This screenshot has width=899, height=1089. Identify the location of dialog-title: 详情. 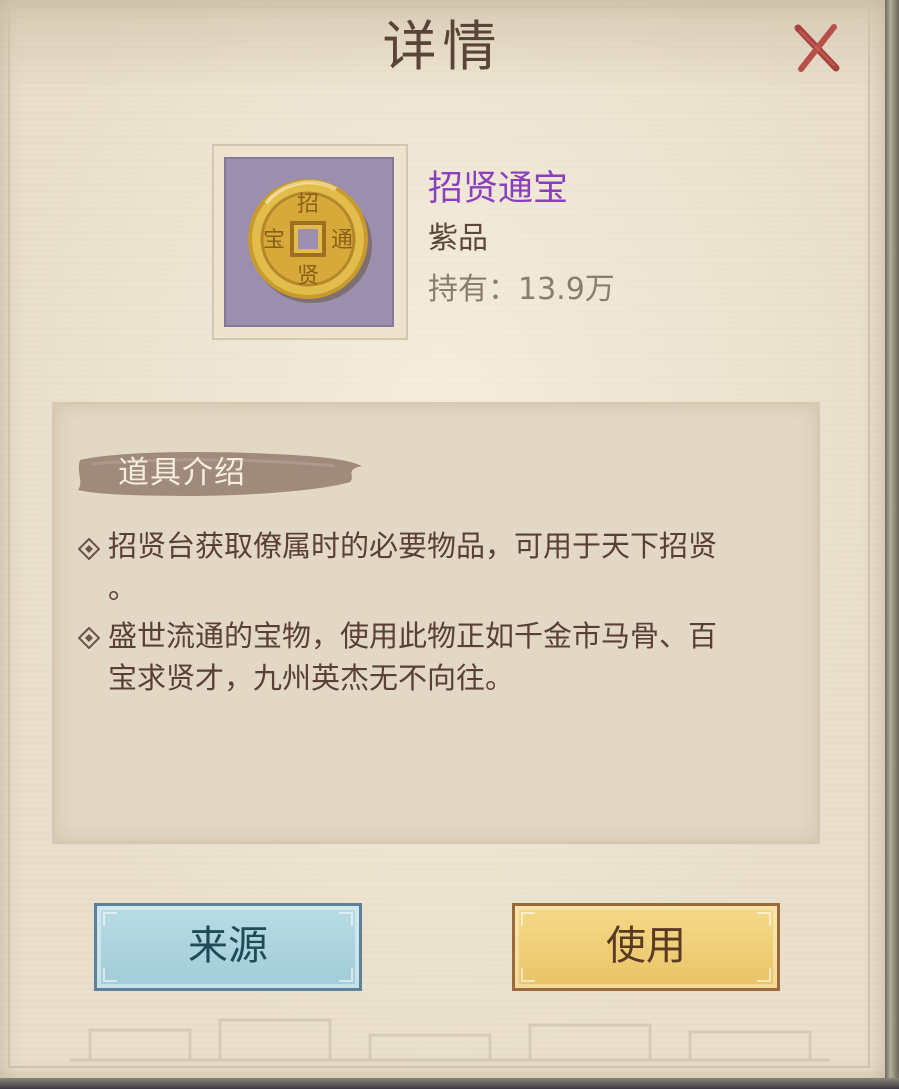
(442, 46).